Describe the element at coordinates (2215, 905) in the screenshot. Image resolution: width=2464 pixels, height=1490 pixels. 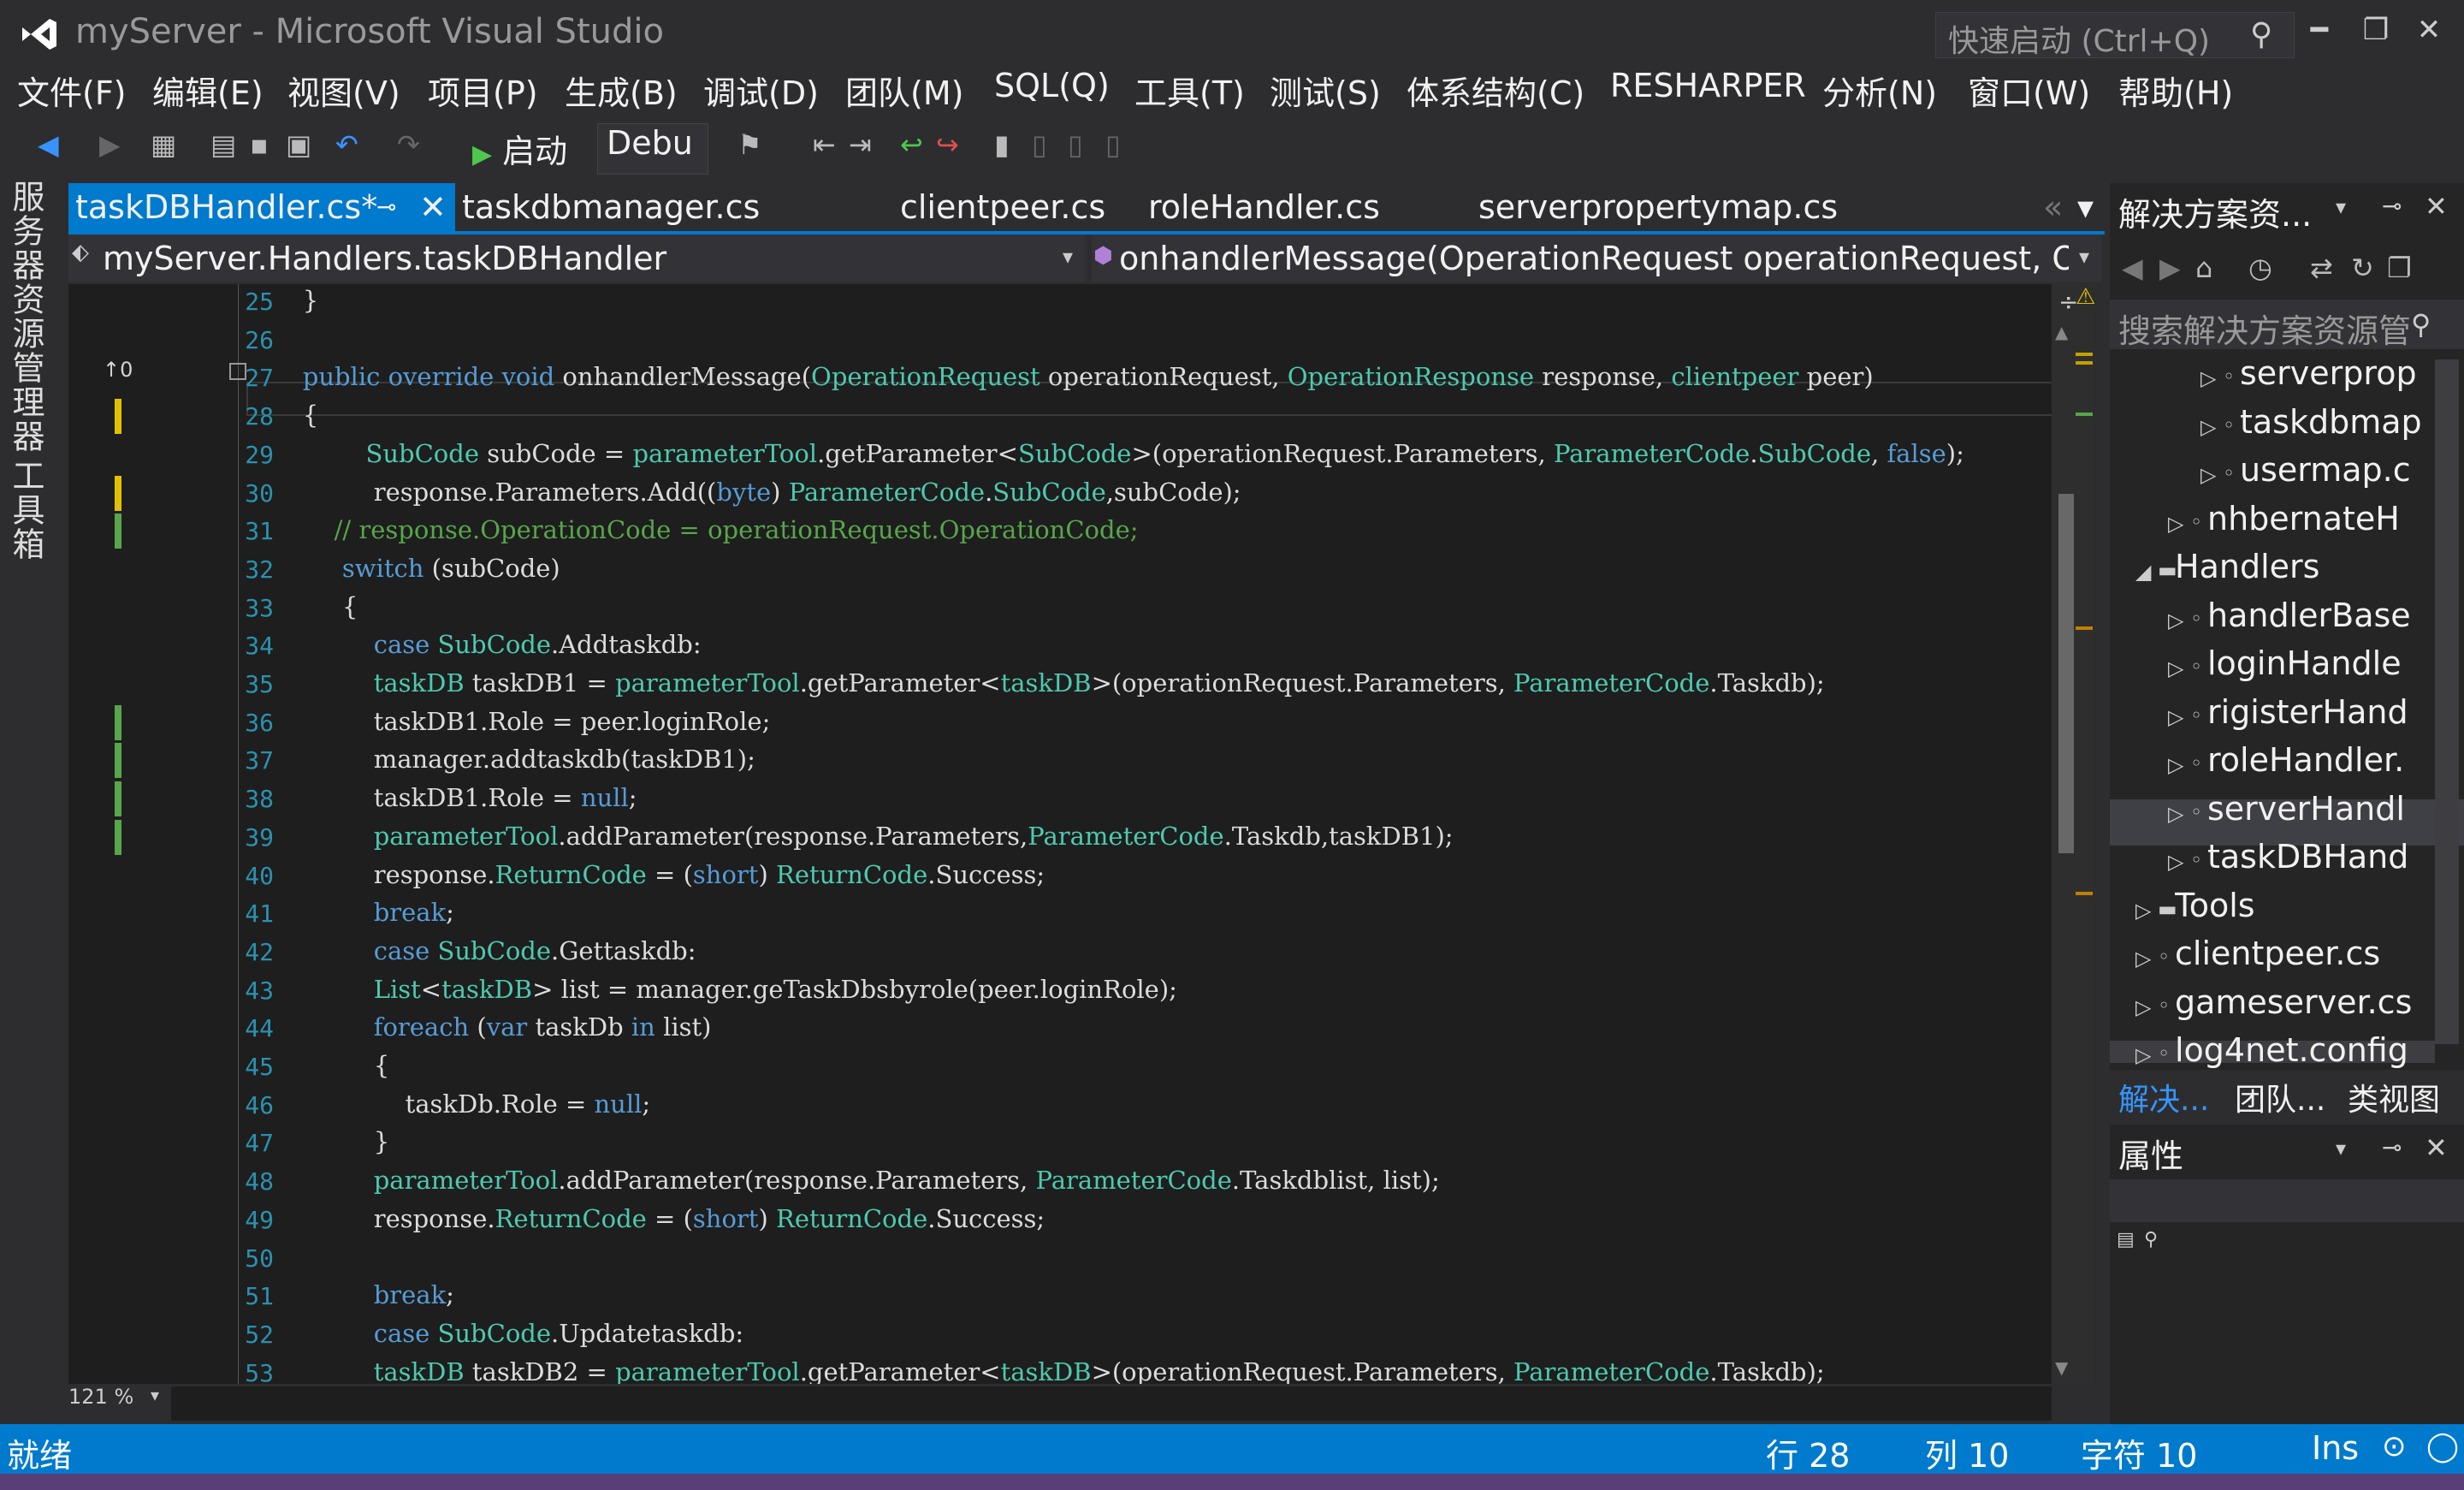
I see `solution-tree-item: Tools` at that location.